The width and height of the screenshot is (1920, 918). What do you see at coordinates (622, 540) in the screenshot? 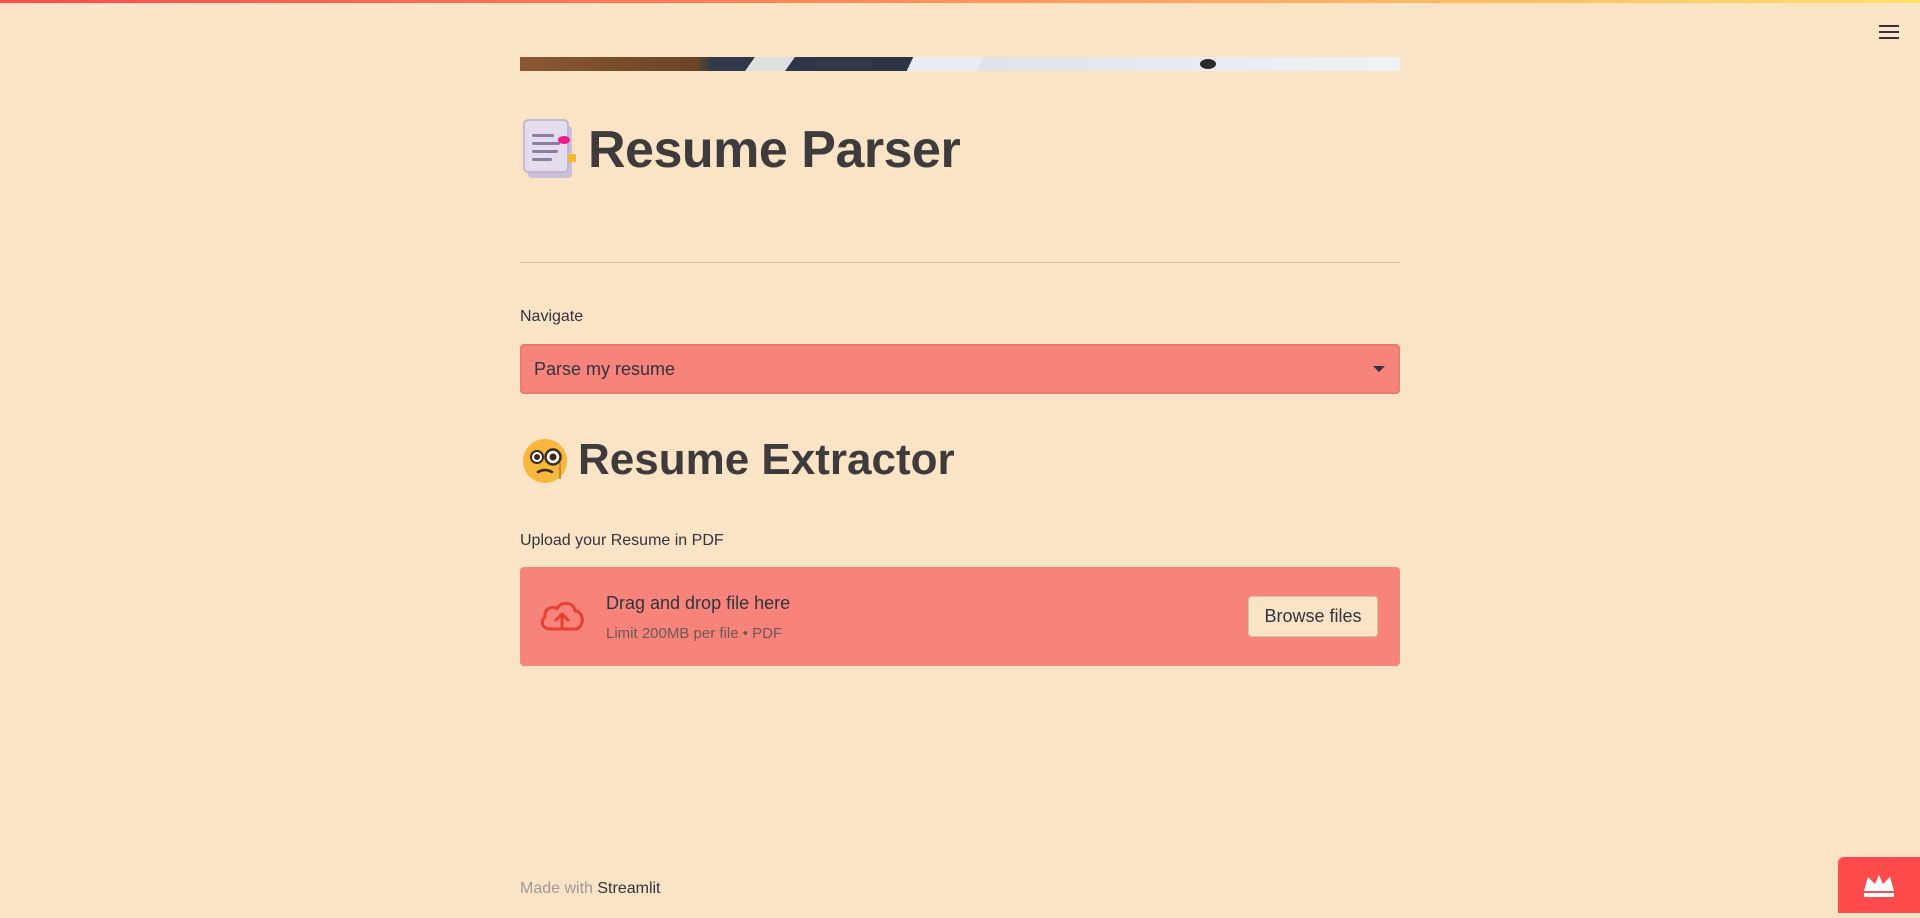
I see `upload-label: Upload your Resume in PDF` at bounding box center [622, 540].